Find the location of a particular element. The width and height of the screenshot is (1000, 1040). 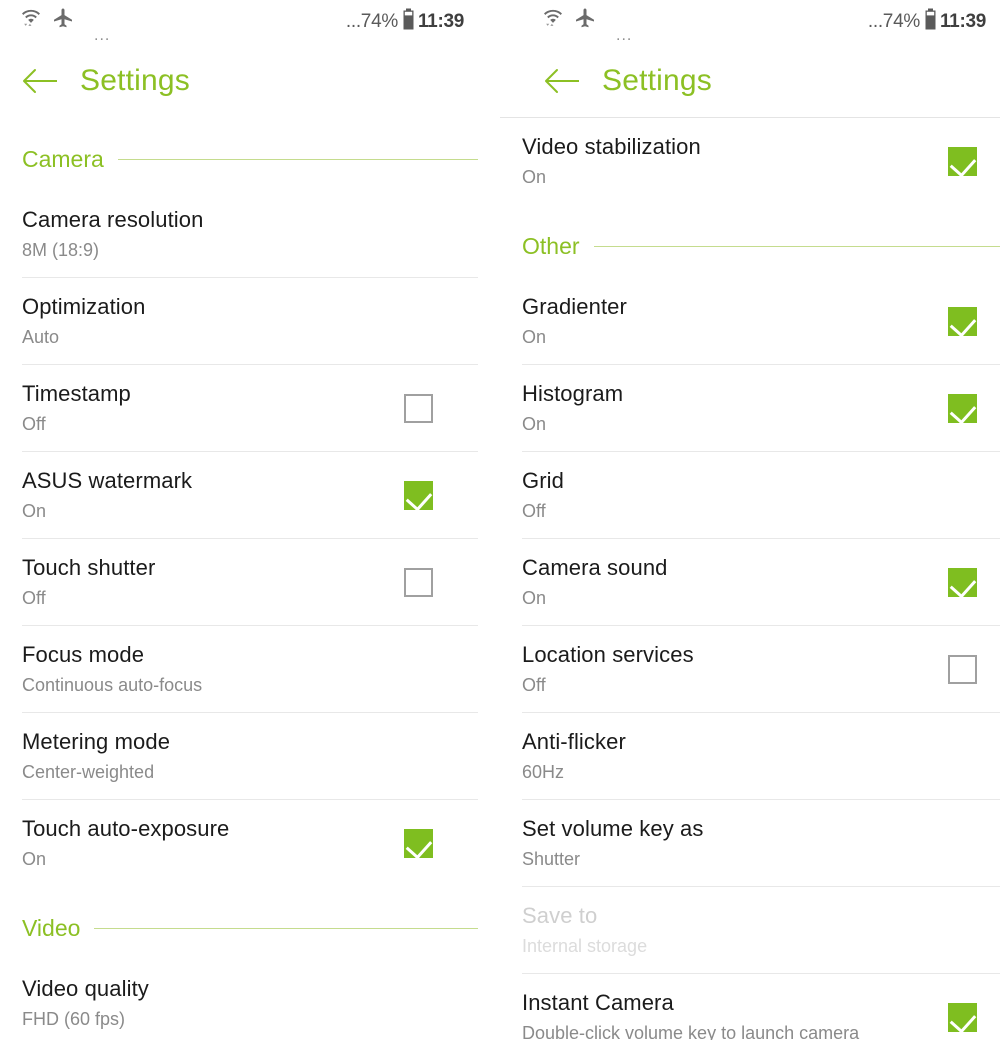

checkbox-video-stabilization is located at coordinates (962, 161).